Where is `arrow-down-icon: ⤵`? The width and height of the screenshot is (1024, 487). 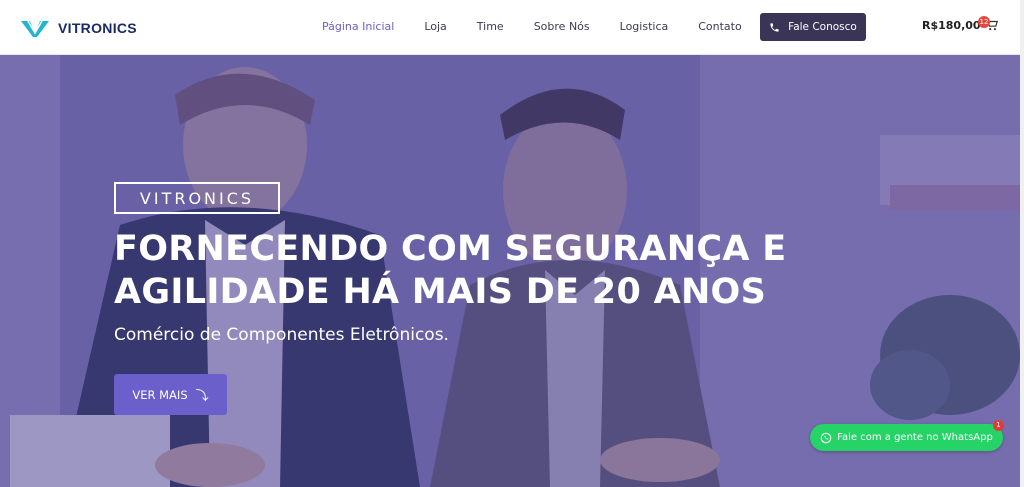
arrow-down-icon: ⤵ is located at coordinates (202, 396).